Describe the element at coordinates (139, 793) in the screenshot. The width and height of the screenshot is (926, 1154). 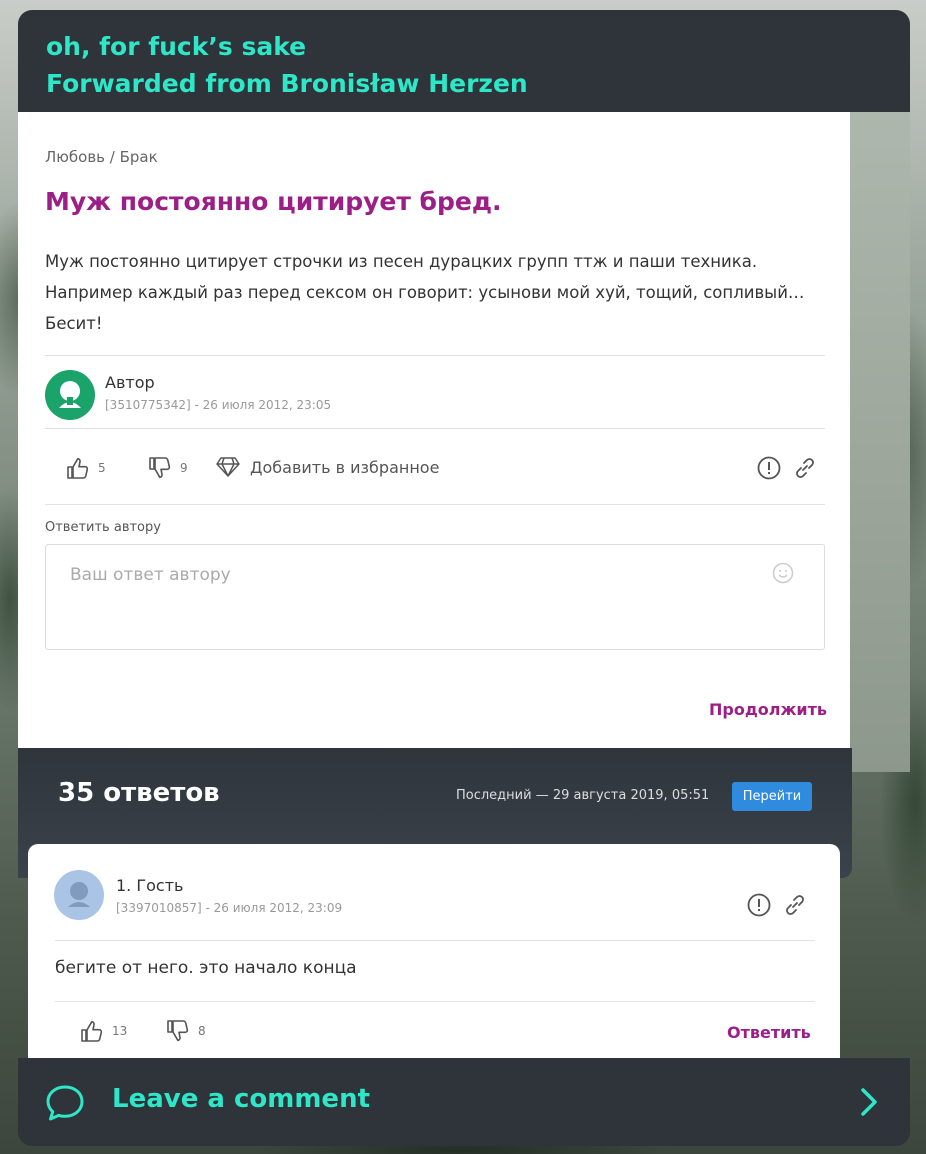
I see `answers-count: 35 ответов` at that location.